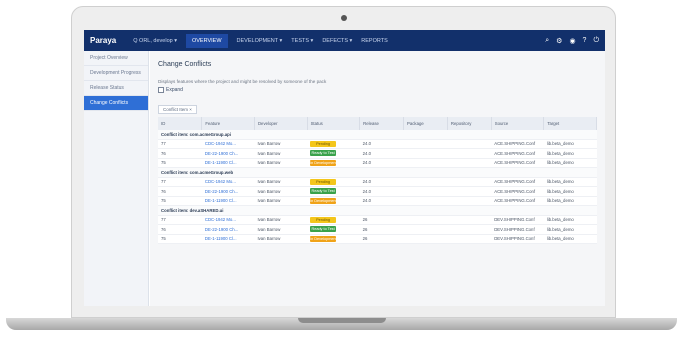 This screenshot has height=345, width=683. What do you see at coordinates (337, 41) in the screenshot?
I see `nav-defects: DEFECTS ▾` at bounding box center [337, 41].